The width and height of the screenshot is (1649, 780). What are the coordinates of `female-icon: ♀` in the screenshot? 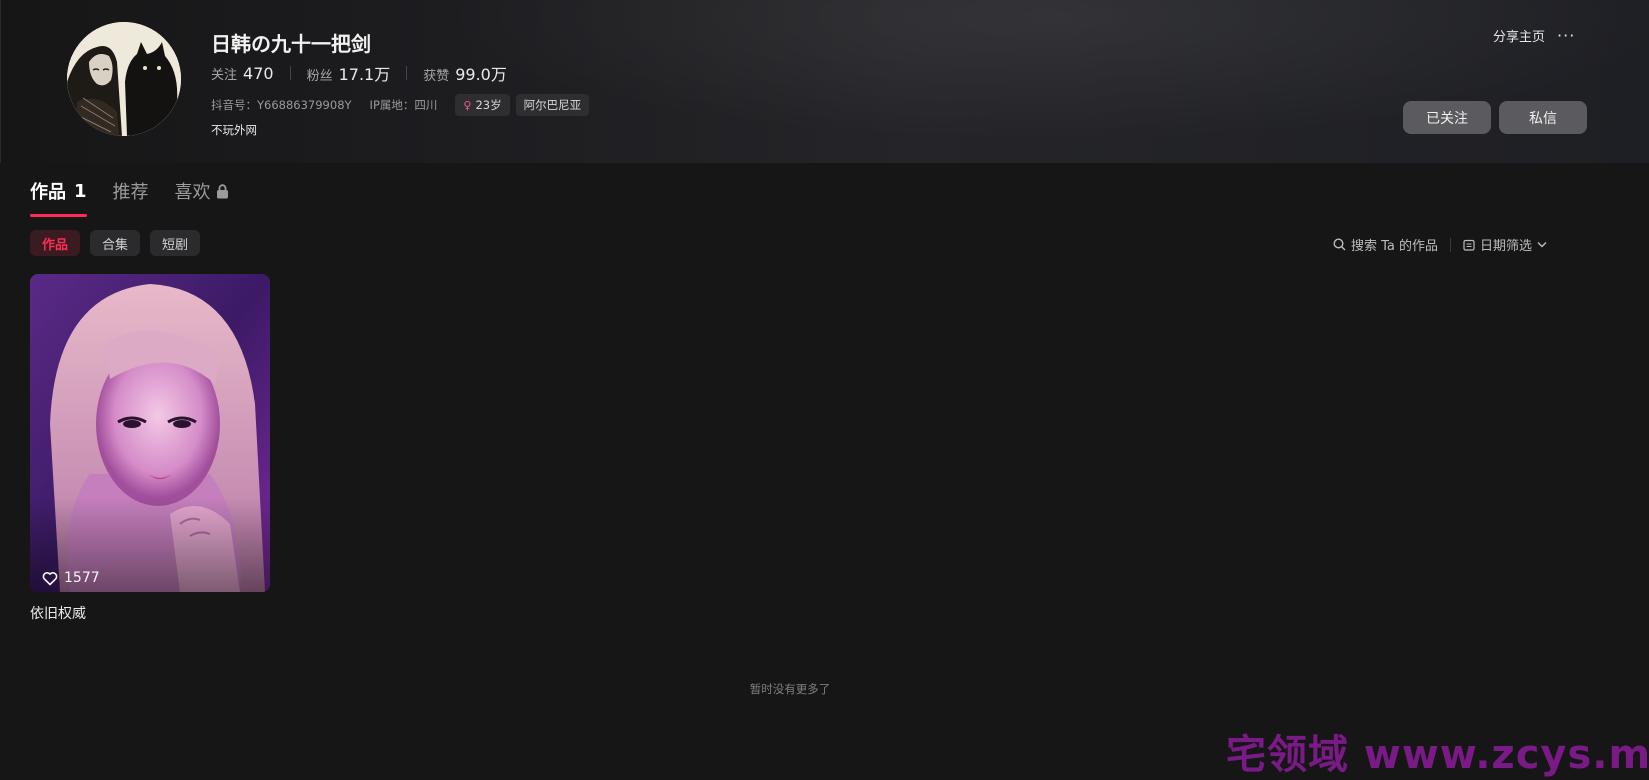 It's located at (467, 105).